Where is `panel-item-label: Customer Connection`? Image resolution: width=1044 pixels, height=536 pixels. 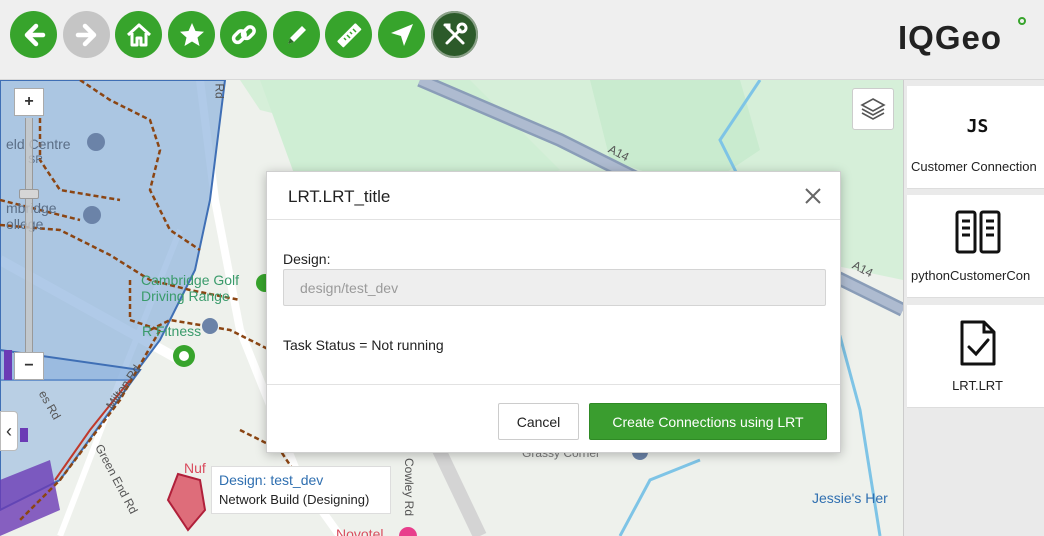
panel-item-label: Customer Connection is located at coordinates (974, 166).